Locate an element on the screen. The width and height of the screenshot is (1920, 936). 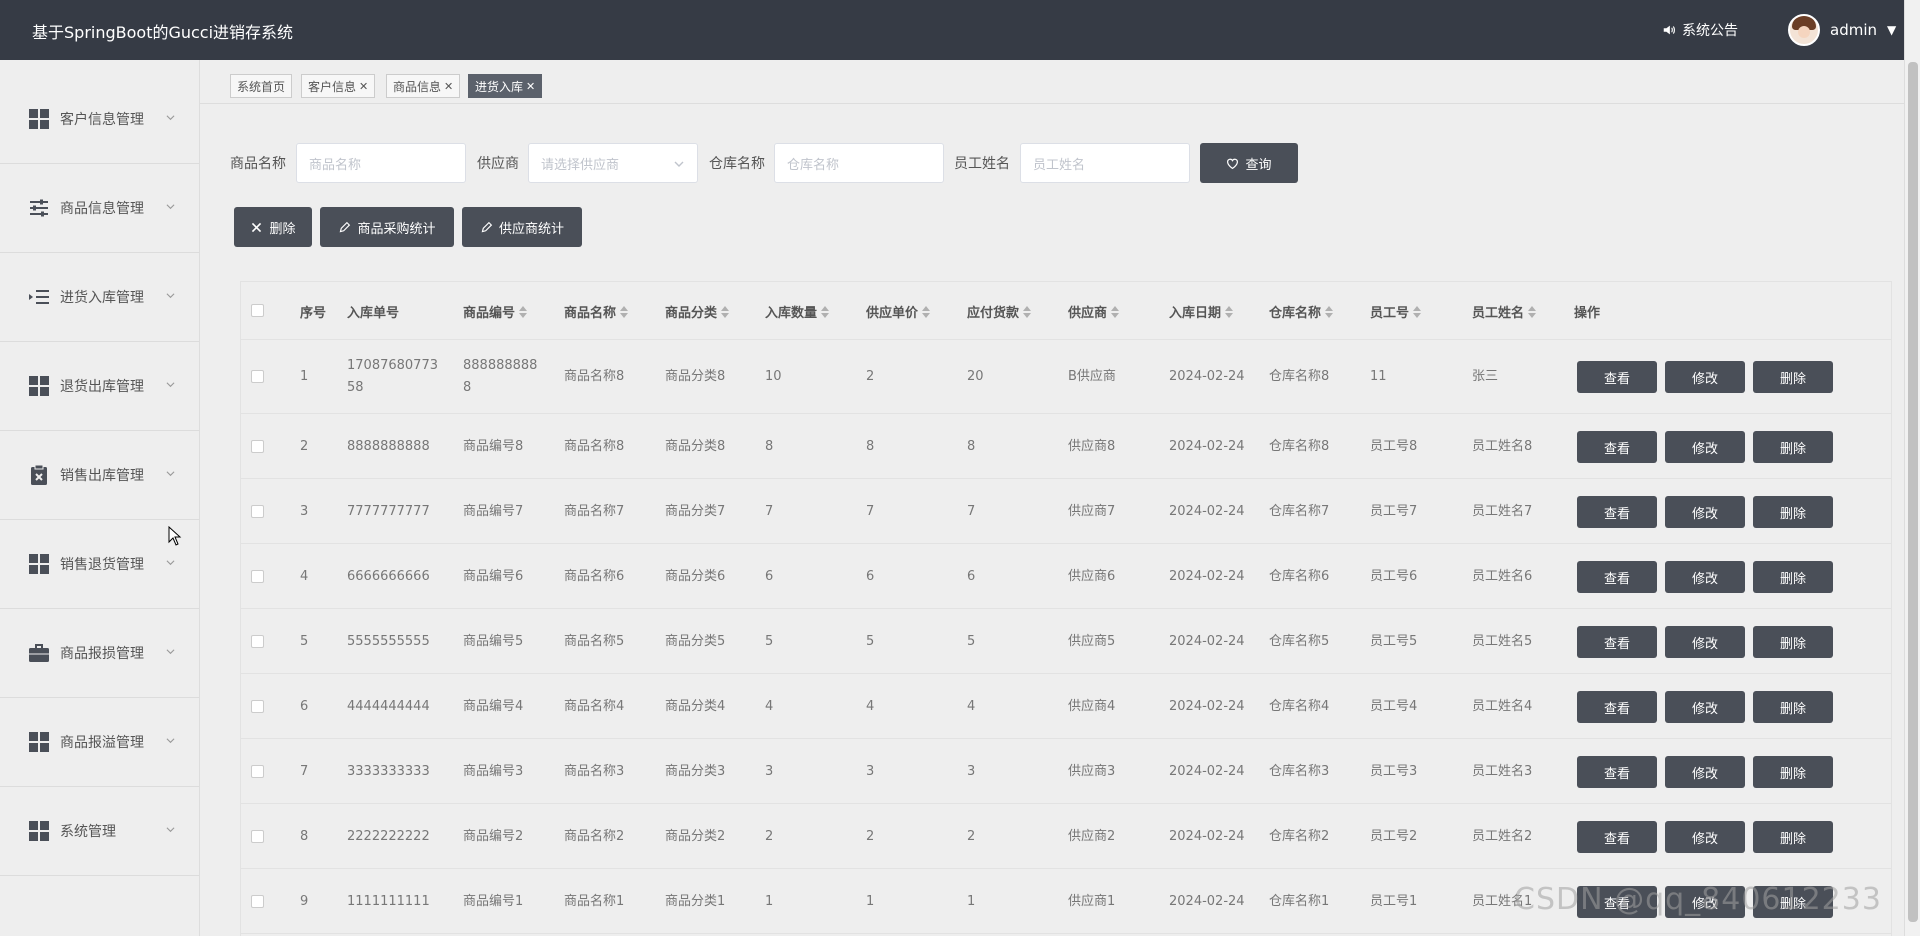
sidebar-item-sales-out: 销售出库管理 is located at coordinates (99, 475).